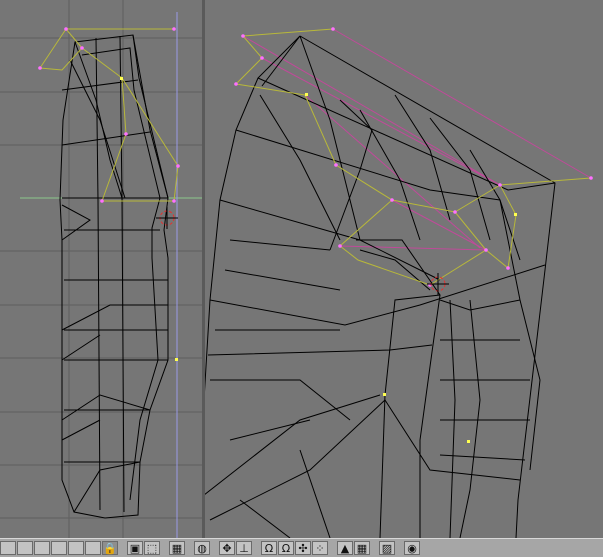 The width and height of the screenshot is (603, 557). What do you see at coordinates (286, 548) in the screenshot?
I see `proportional-falloff-icon: Ω` at bounding box center [286, 548].